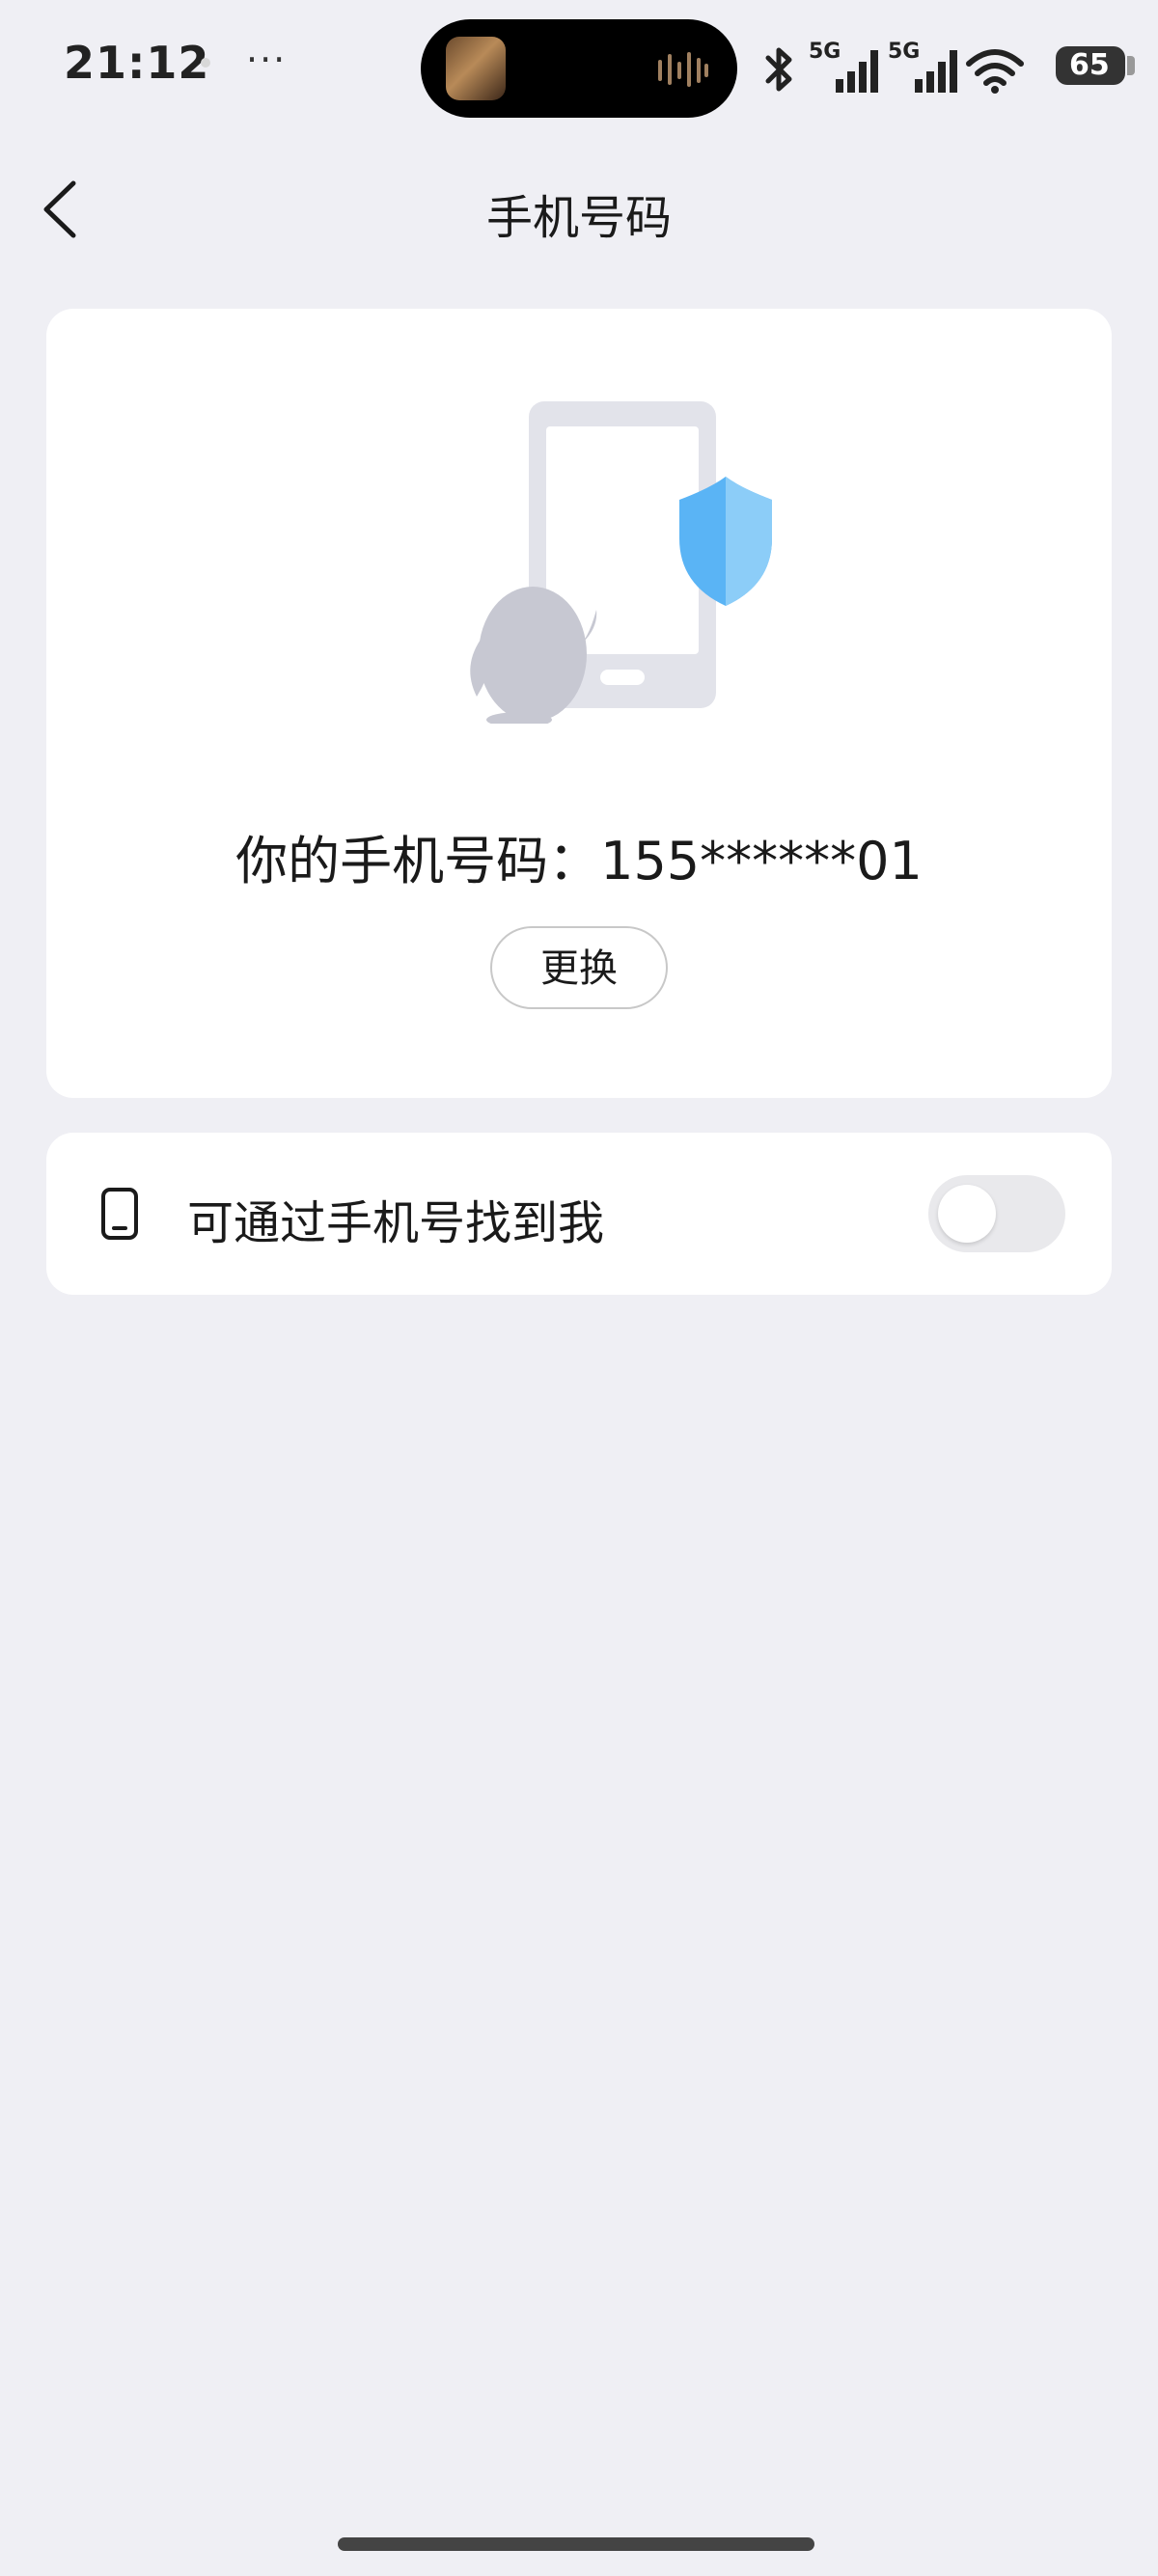 This screenshot has width=1158, height=2576. I want to click on bluetooth-icon, so click(778, 69).